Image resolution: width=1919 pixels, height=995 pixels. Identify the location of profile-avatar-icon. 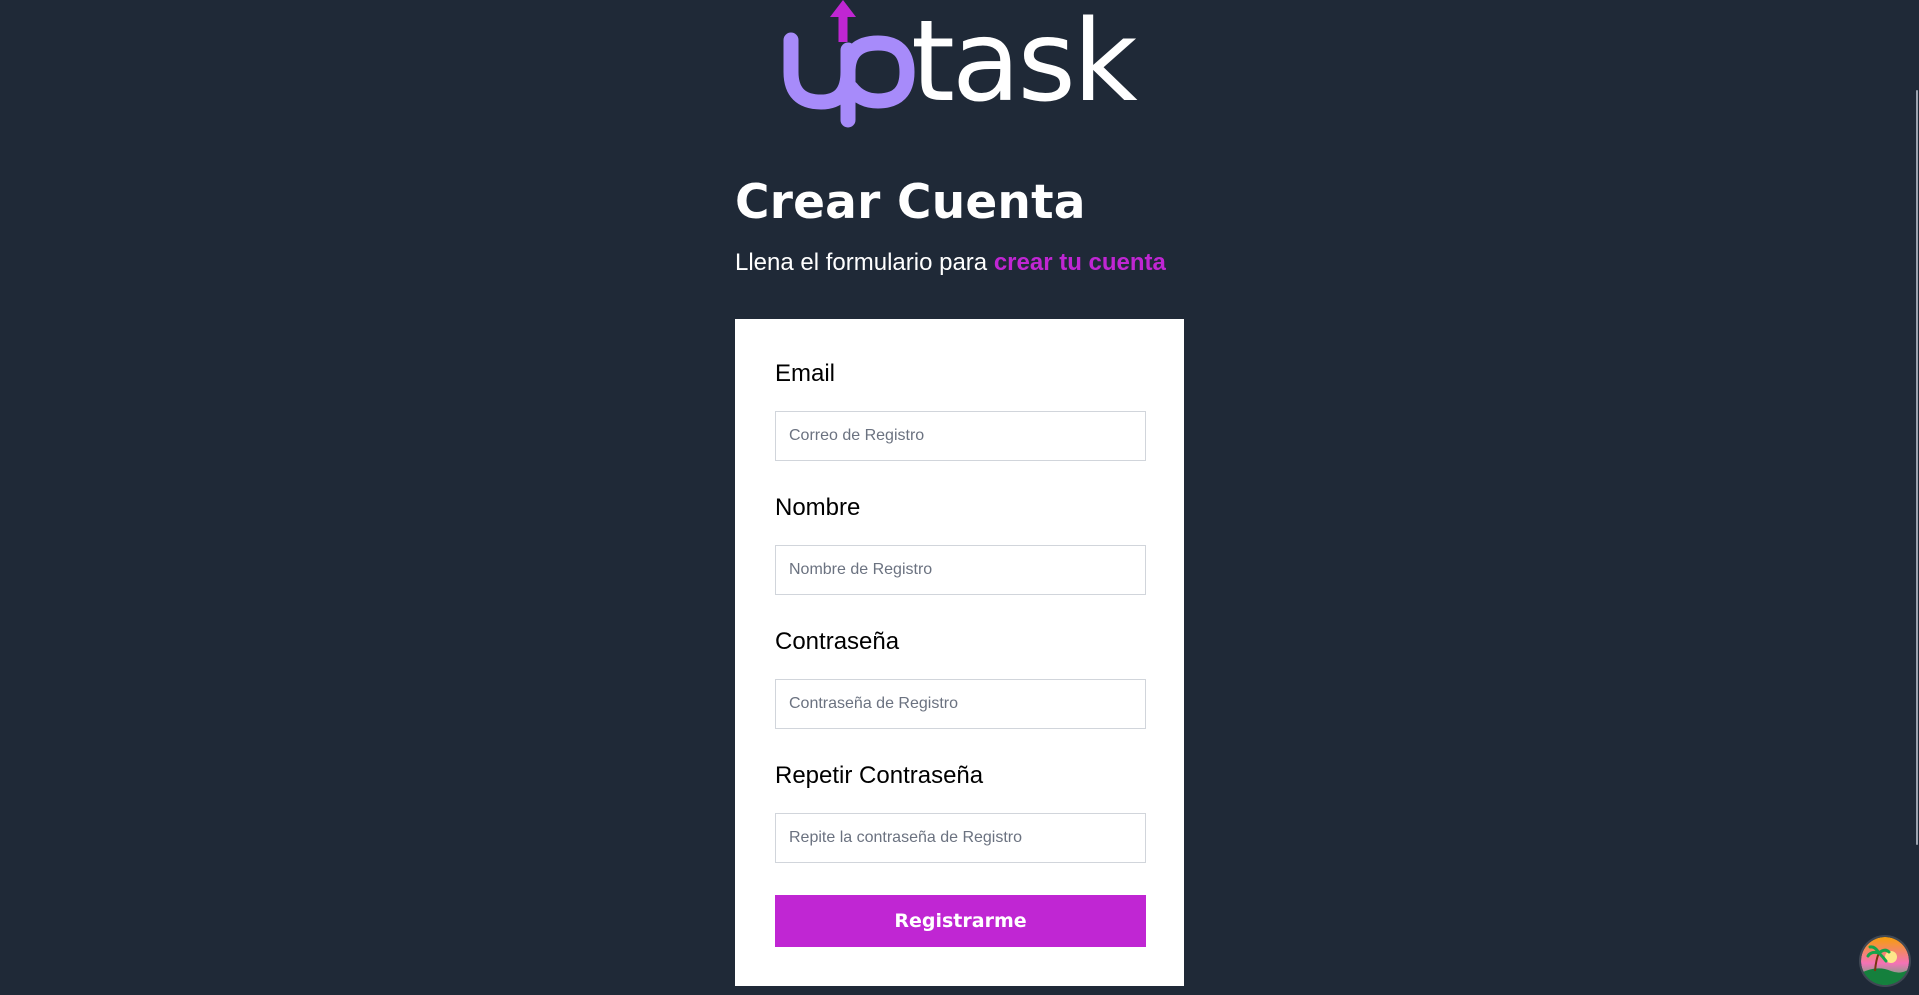
(1885, 961).